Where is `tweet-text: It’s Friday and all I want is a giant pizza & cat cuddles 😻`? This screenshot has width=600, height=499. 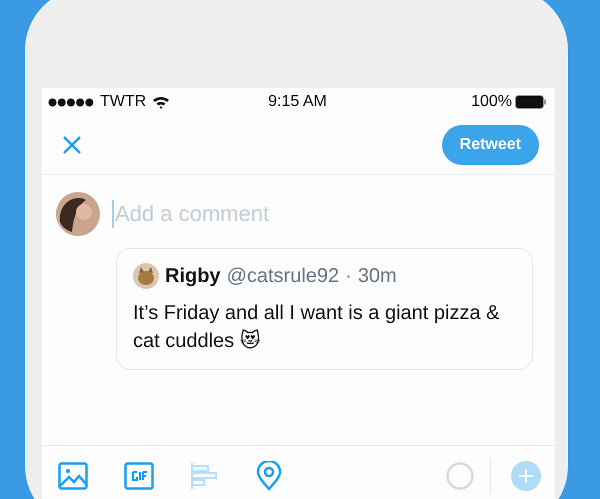 tweet-text: It’s Friday and all I want is a giant pizza & cat cuddles 😻 is located at coordinates (316, 327).